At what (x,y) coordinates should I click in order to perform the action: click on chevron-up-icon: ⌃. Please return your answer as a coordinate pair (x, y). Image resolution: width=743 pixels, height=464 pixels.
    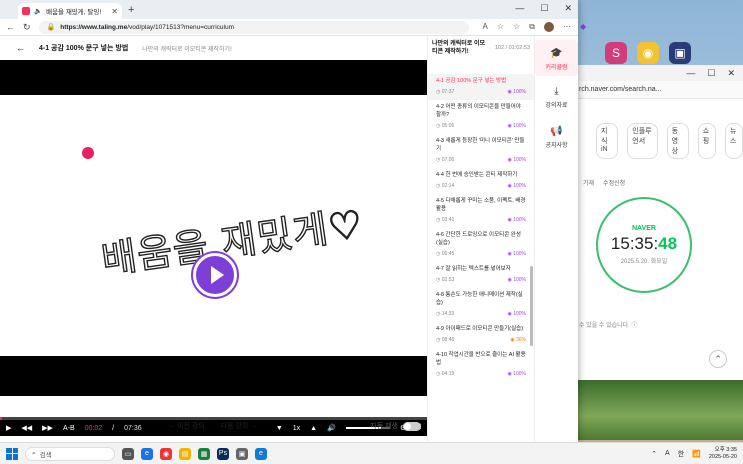
    Looking at the image, I should click on (654, 454).